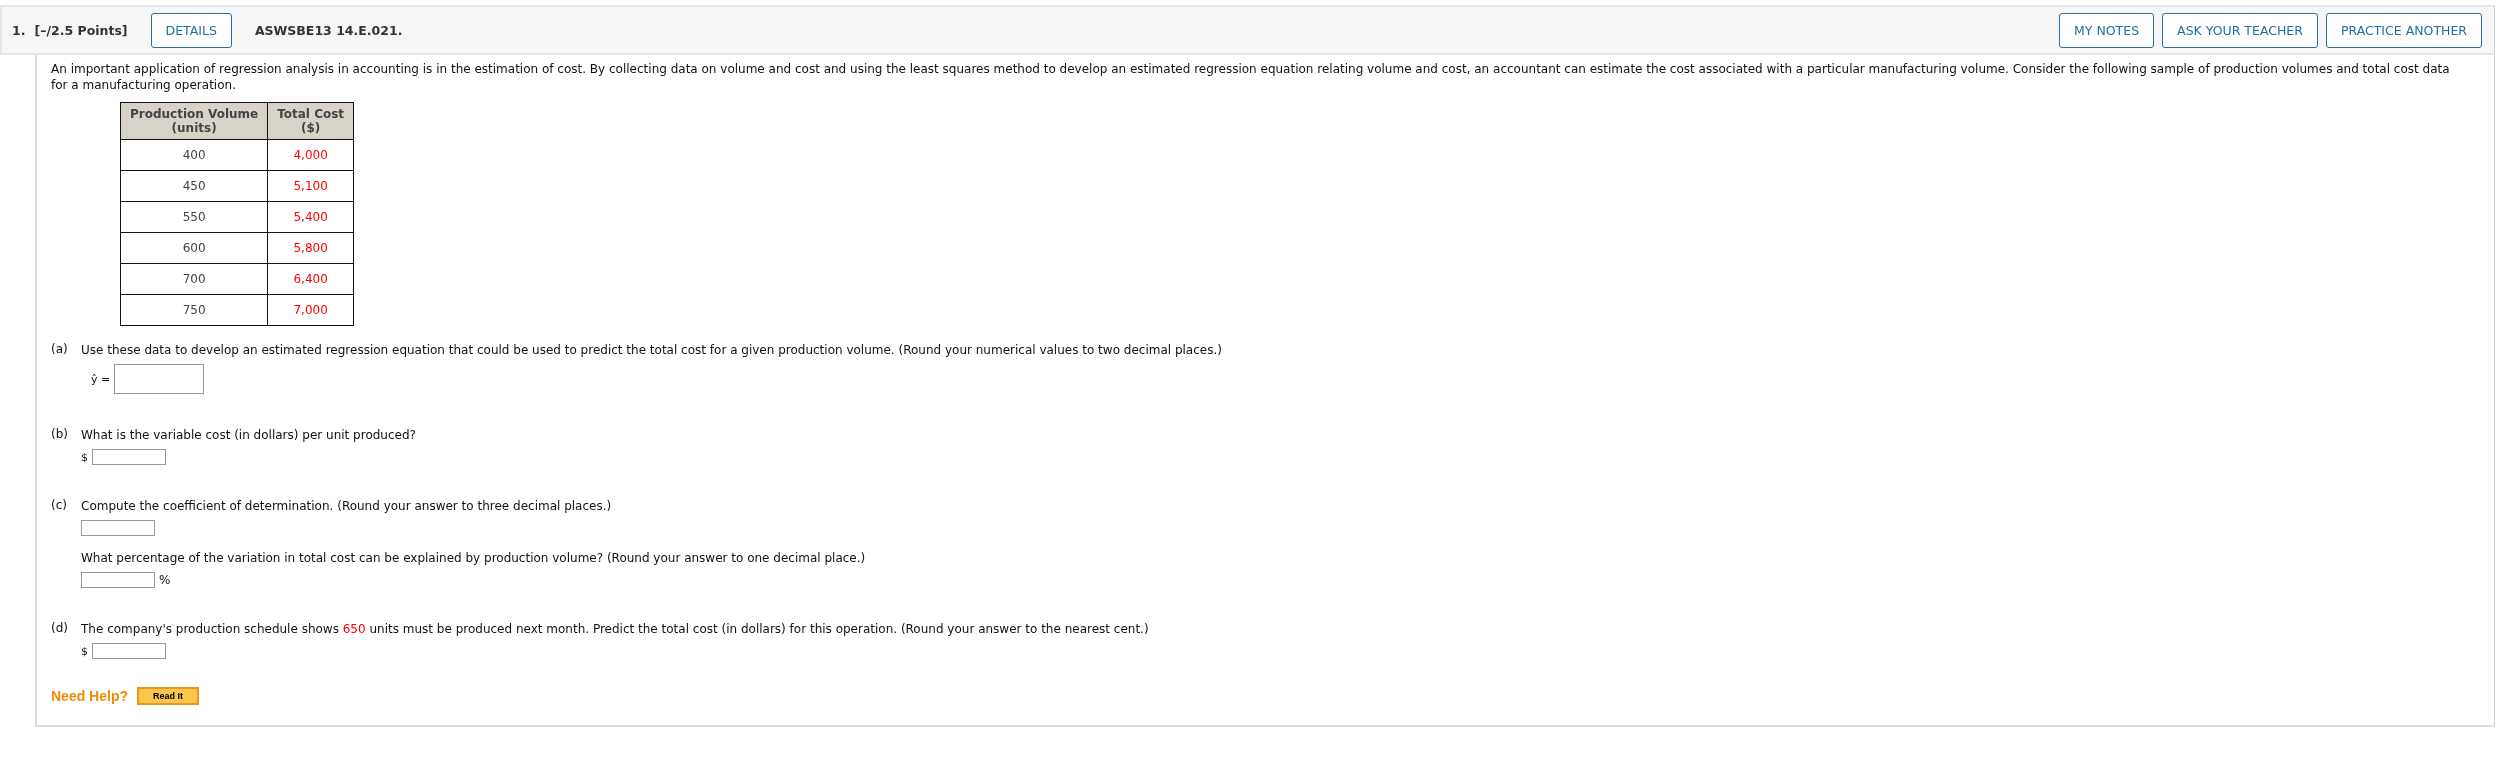 The width and height of the screenshot is (2517, 784). Describe the element at coordinates (2107, 30) in the screenshot. I see `header-button: MY NOTES` at that location.